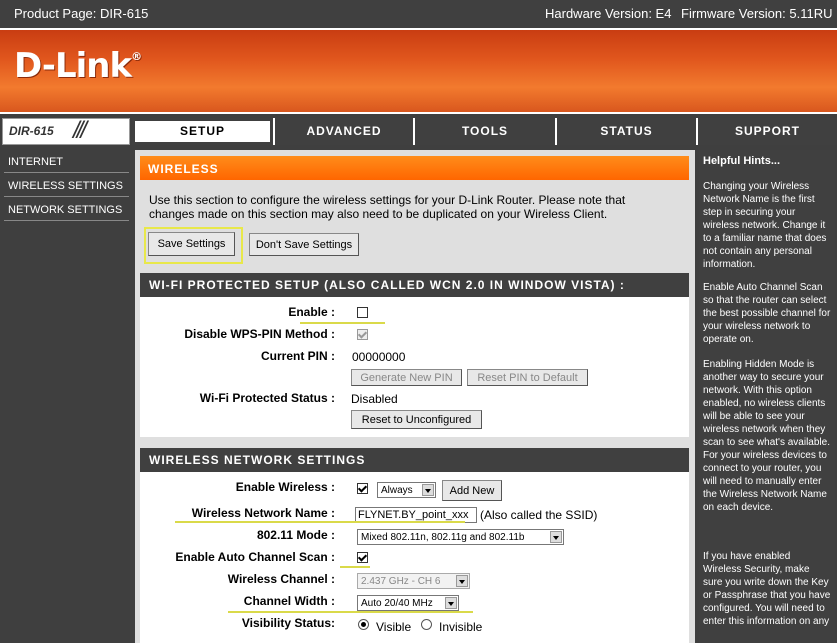  What do you see at coordinates (263, 513) in the screenshot?
I see `network-name-label: Wireless Network Name :` at bounding box center [263, 513].